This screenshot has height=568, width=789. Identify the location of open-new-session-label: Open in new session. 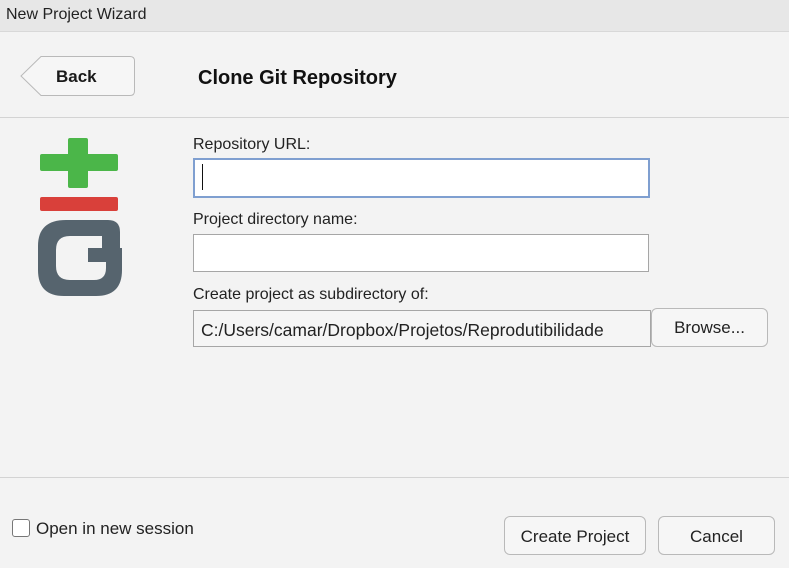
(115, 529).